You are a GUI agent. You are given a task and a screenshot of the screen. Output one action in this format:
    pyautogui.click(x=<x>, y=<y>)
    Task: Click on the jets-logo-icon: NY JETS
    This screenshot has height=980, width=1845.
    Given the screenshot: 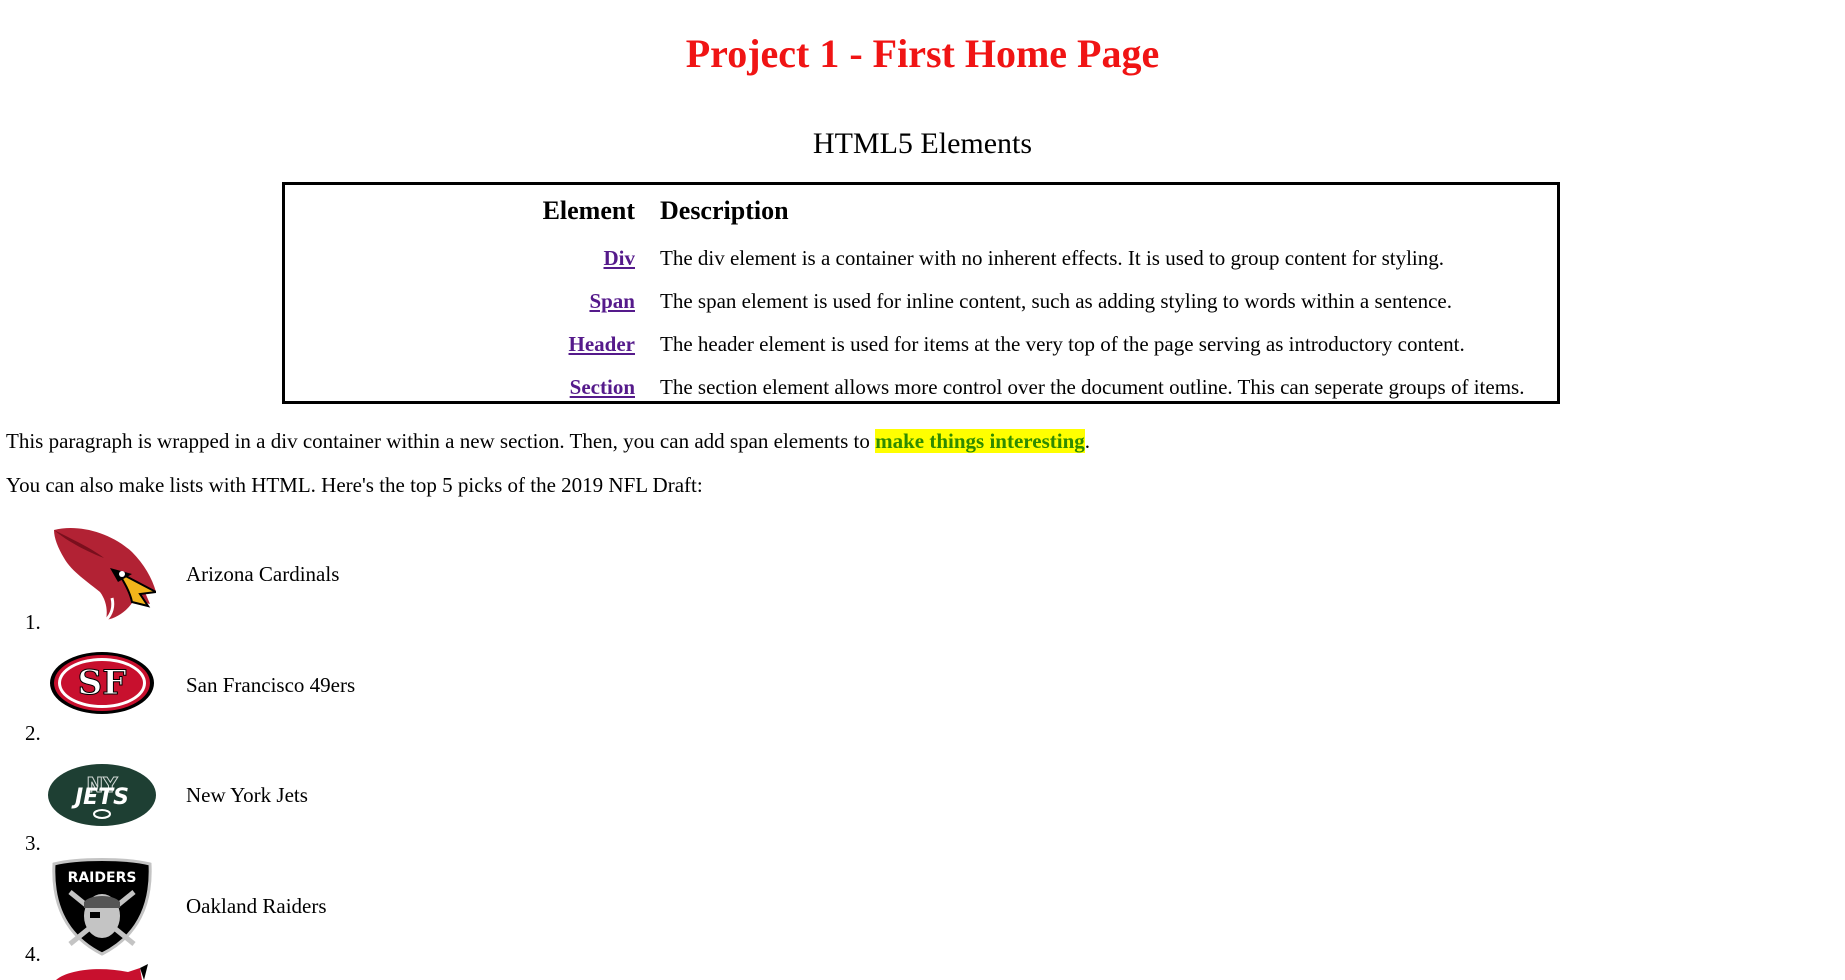 What is the action you would take?
    pyautogui.click(x=102, y=795)
    